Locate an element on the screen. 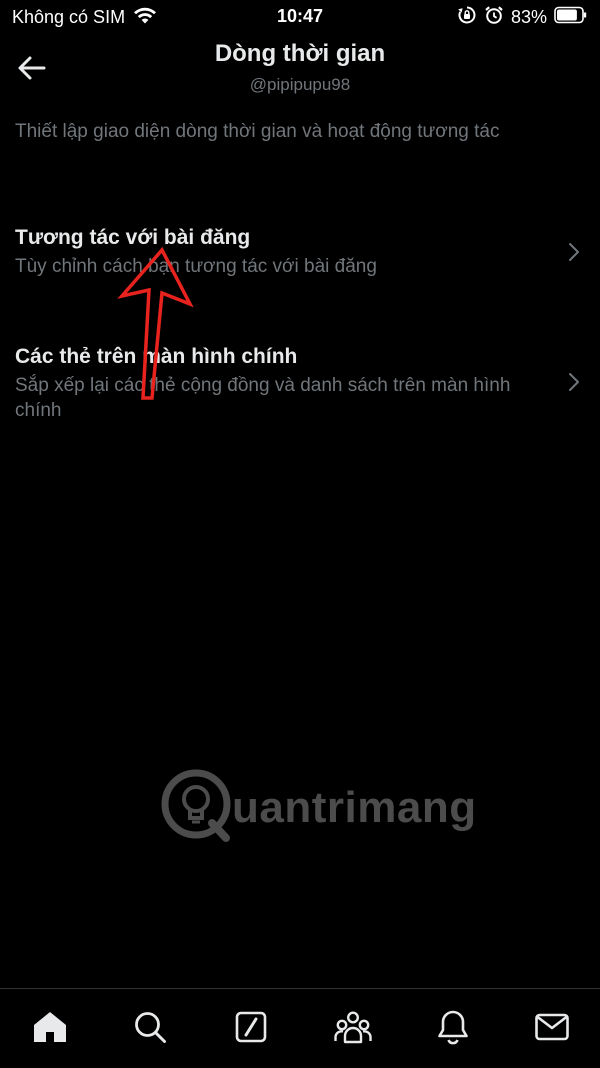  watermark: uantrimang is located at coordinates (318, 808).